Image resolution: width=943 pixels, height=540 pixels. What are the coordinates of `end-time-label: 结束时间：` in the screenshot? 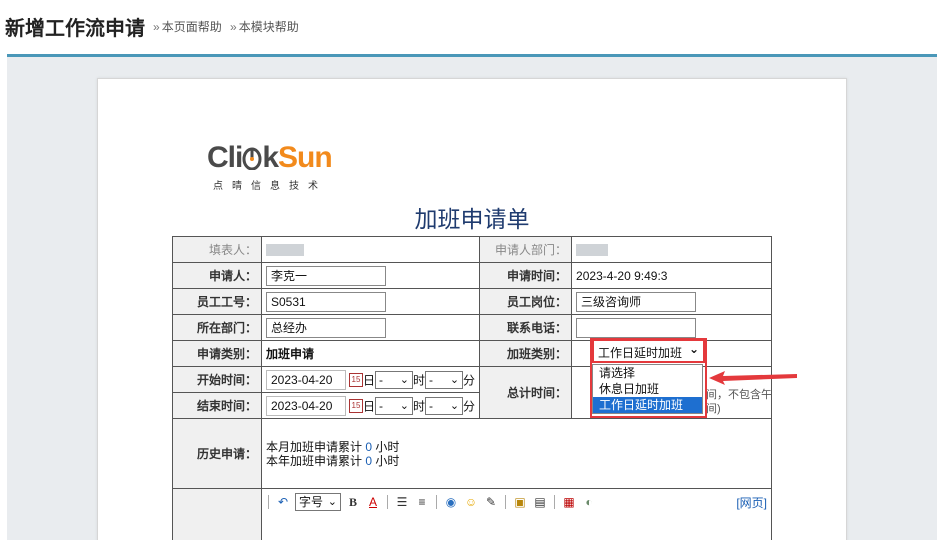 It's located at (217, 405).